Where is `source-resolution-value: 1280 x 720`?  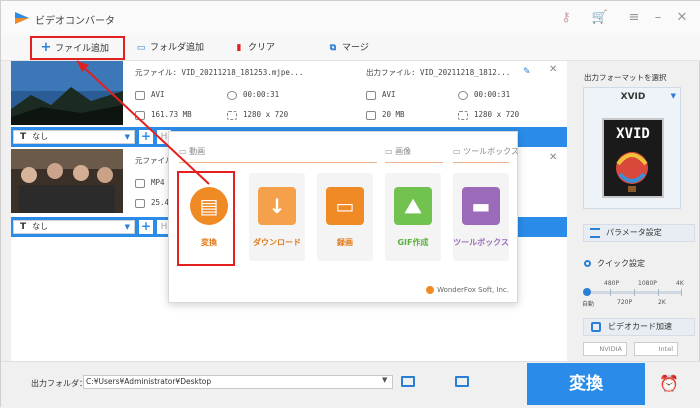 source-resolution-value: 1280 x 720 is located at coordinates (266, 114).